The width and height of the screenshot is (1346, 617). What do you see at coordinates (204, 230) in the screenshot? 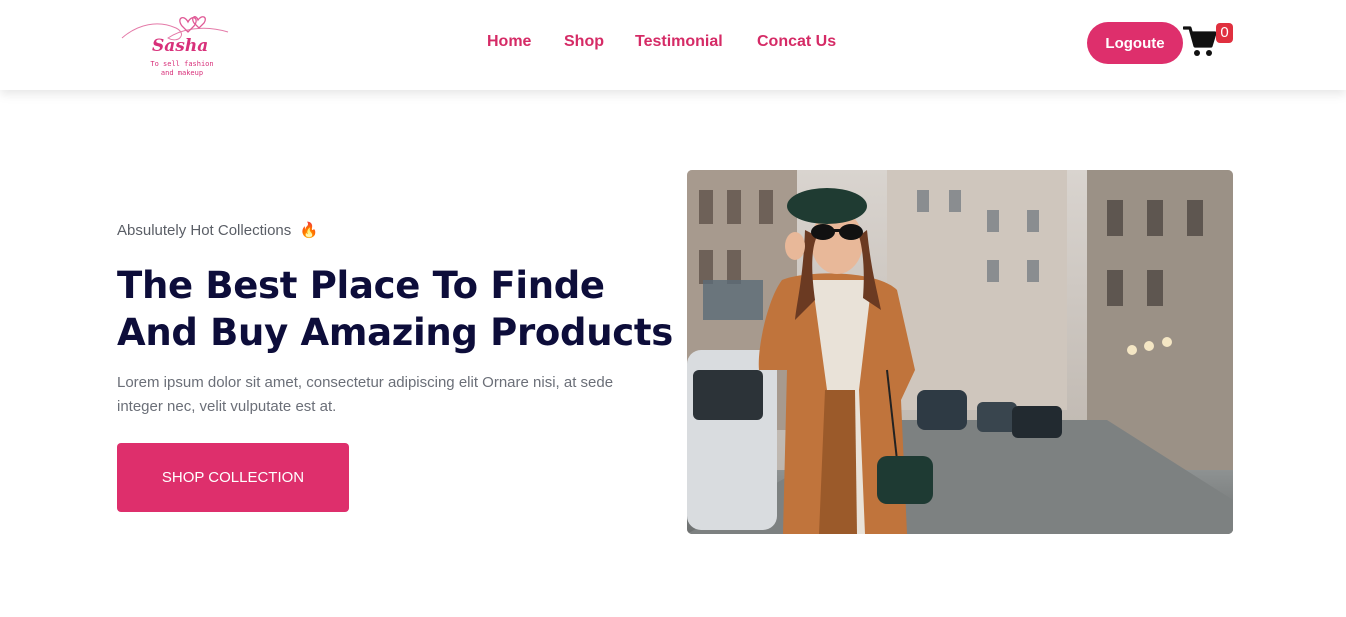
I see `hero-eyebrow-text: Absulutely Hot Collections` at bounding box center [204, 230].